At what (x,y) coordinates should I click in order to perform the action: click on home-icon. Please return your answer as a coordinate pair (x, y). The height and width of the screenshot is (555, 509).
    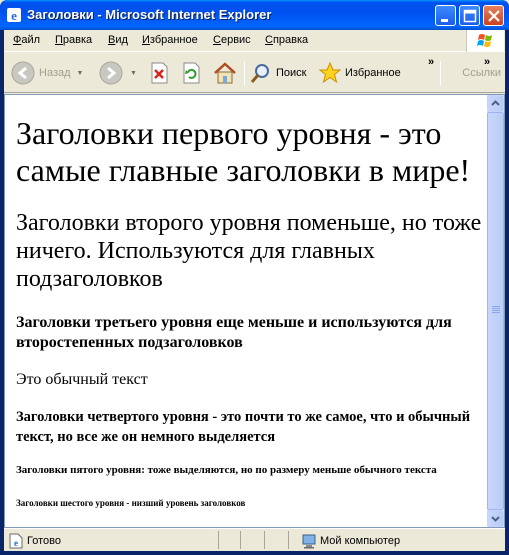
    Looking at the image, I should click on (225, 73).